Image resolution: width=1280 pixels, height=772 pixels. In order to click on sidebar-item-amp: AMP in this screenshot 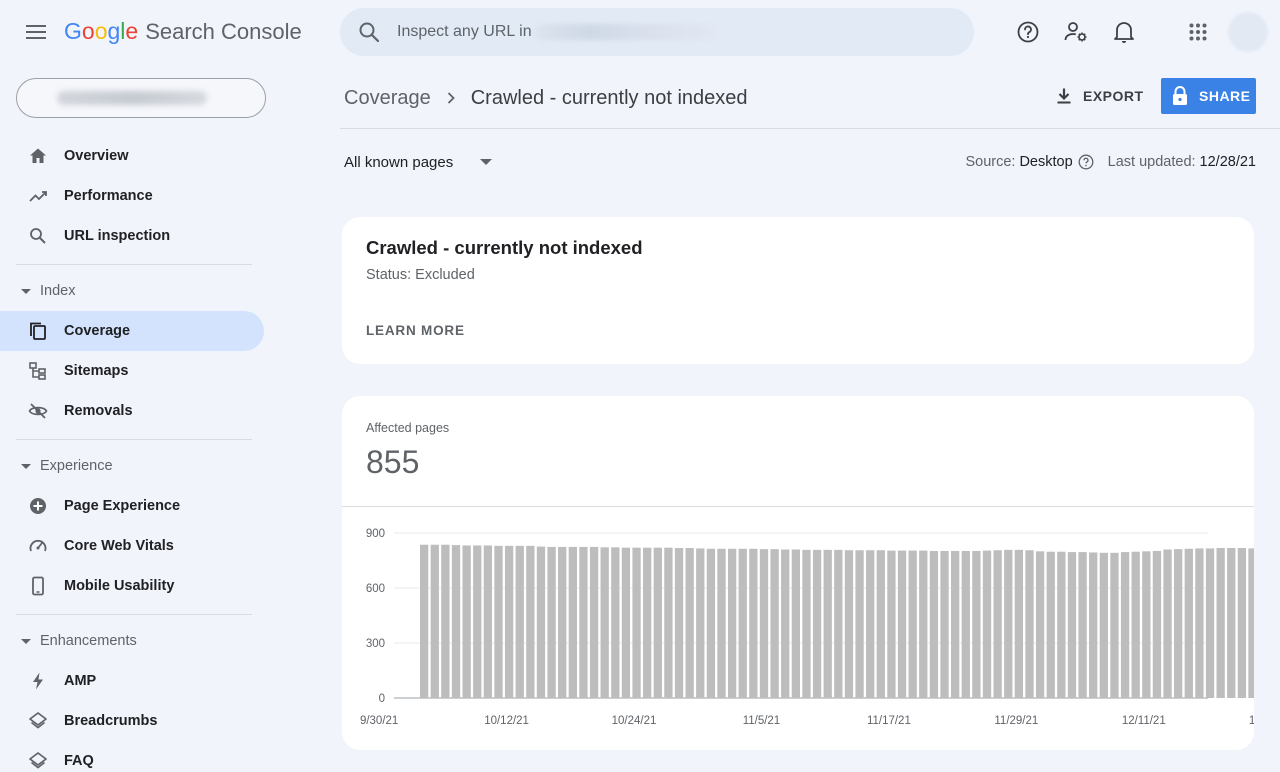, I will do `click(132, 681)`.